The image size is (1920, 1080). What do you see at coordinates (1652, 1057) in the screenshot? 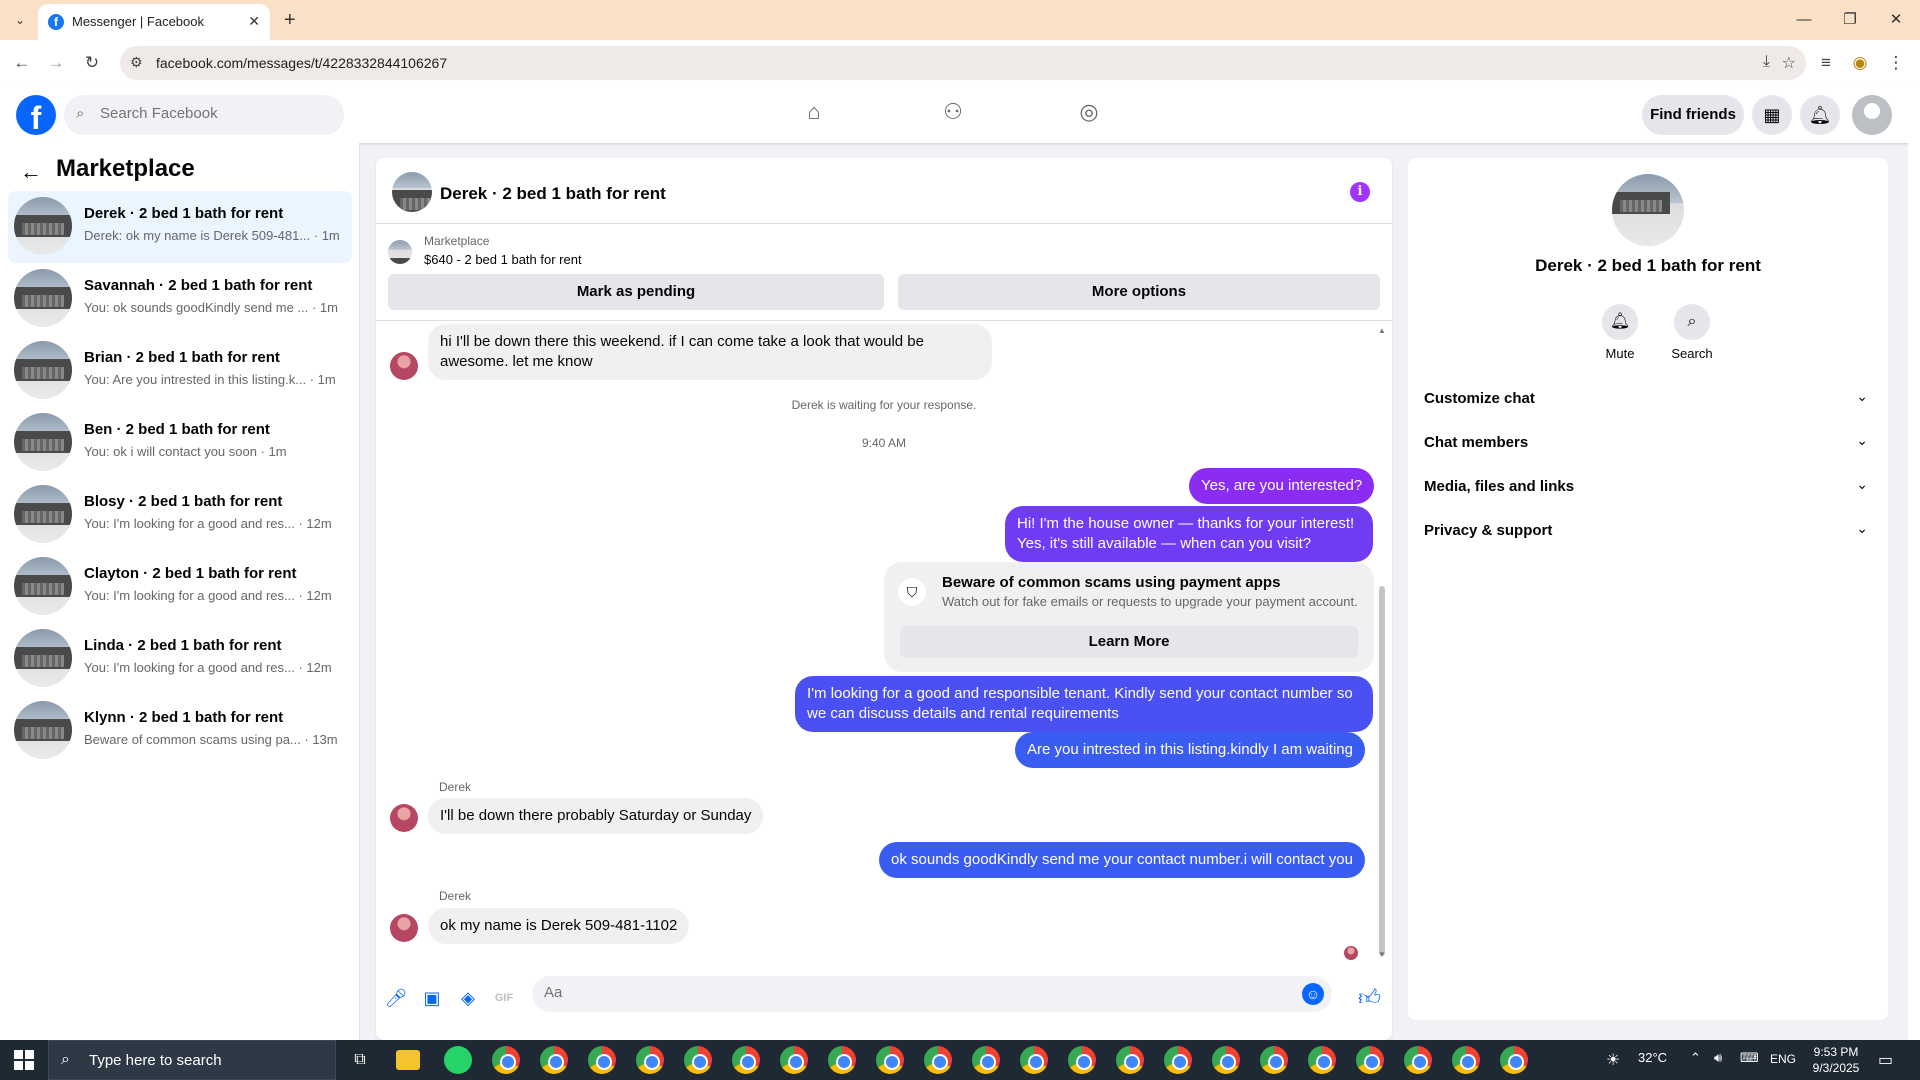
I see `temperature: 32°C` at bounding box center [1652, 1057].